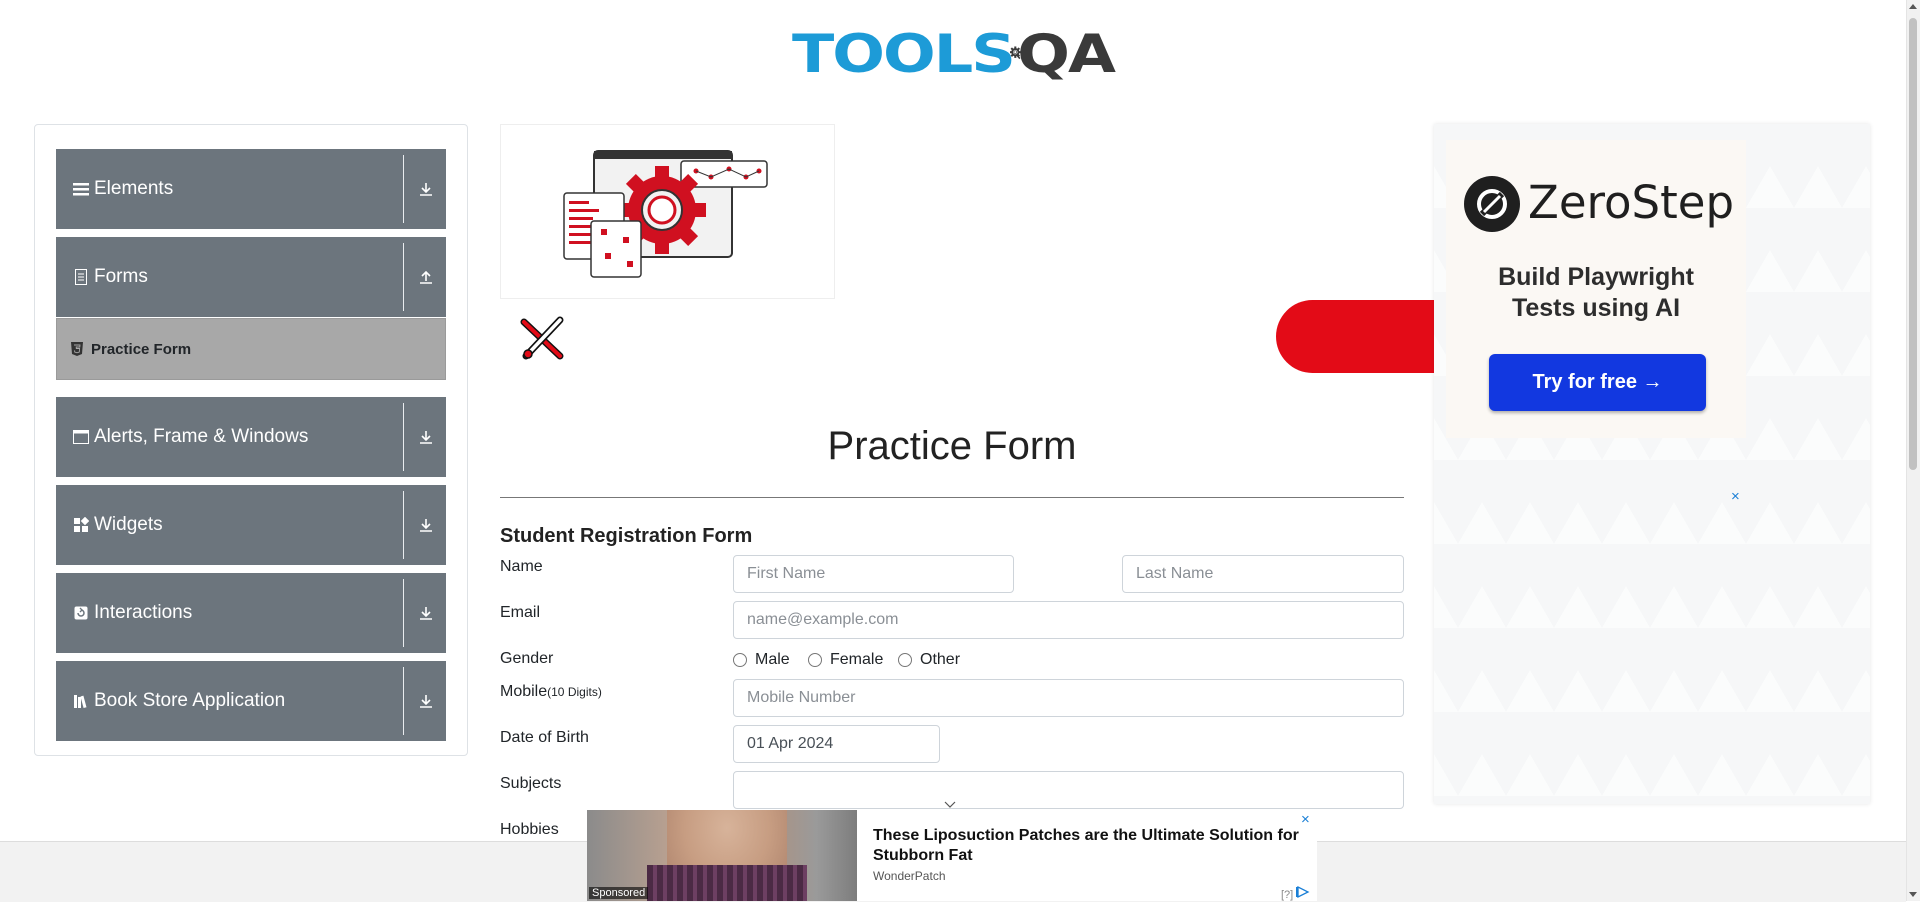  Describe the element at coordinates (521, 566) in the screenshot. I see `name-label: Name` at that location.